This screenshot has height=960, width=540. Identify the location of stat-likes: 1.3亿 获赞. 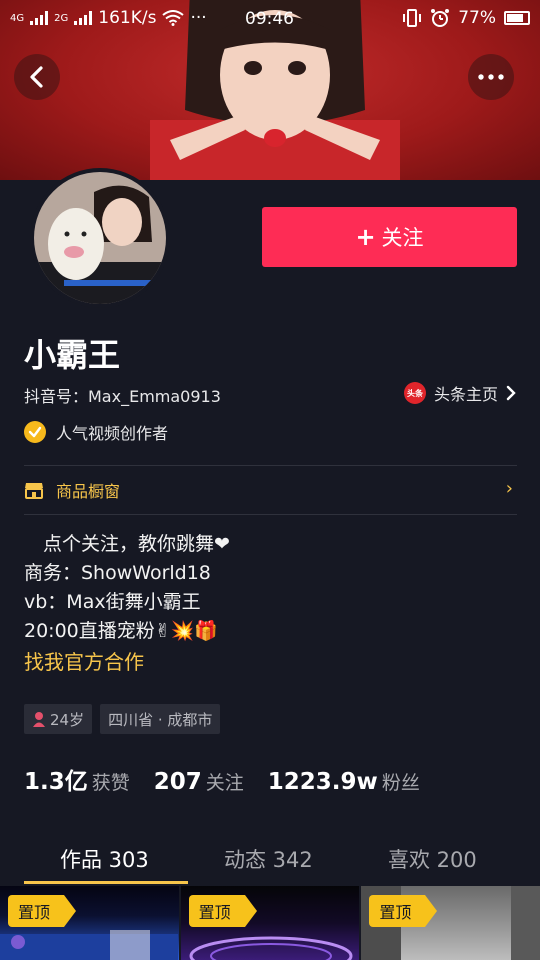
(77, 779).